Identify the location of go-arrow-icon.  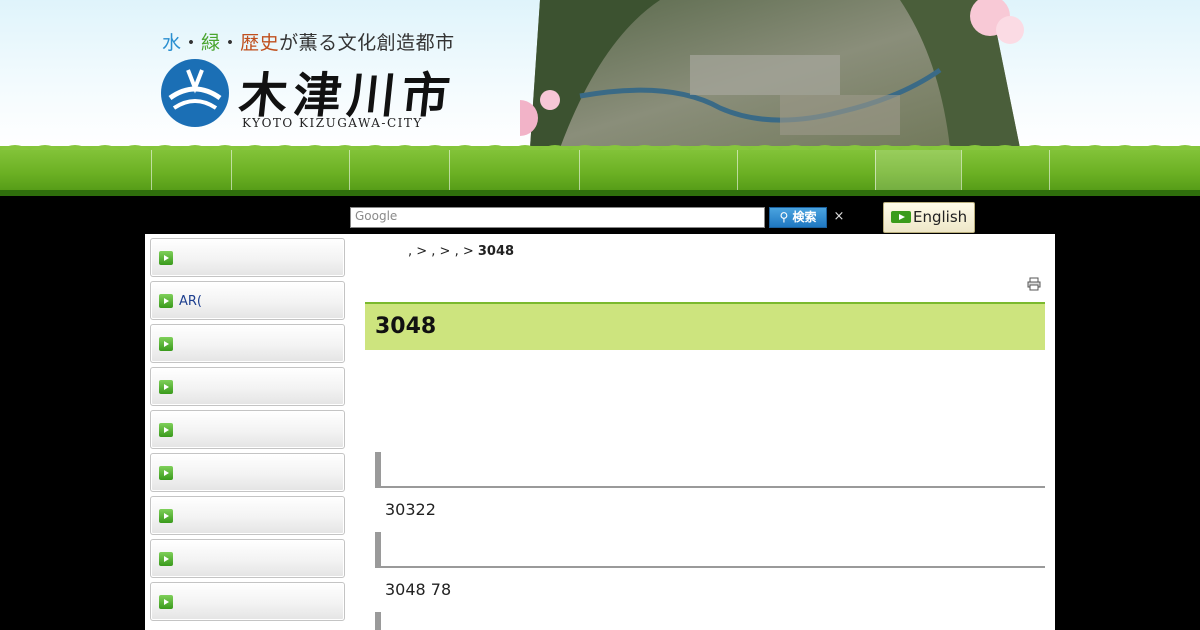
(901, 217).